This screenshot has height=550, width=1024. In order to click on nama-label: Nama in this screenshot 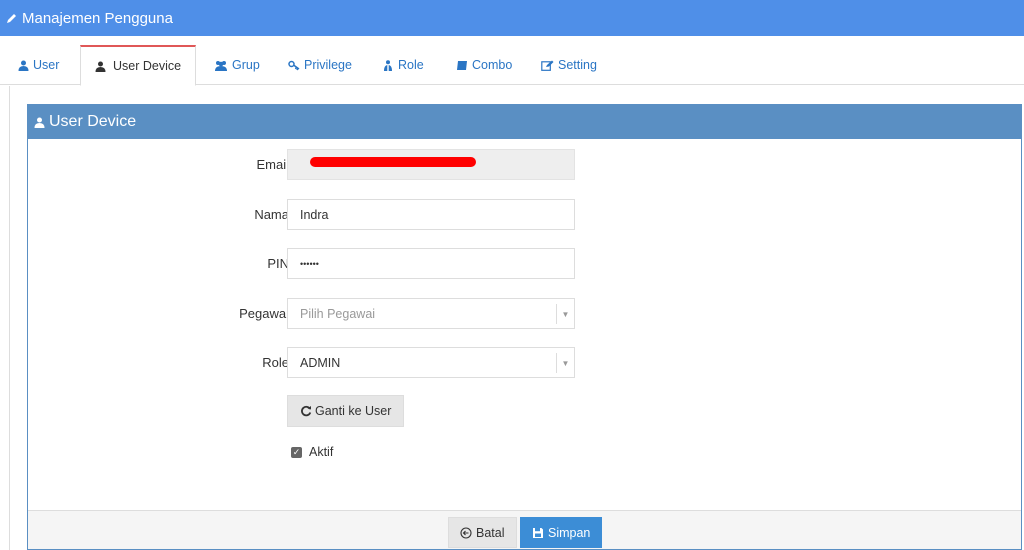, I will do `click(271, 214)`.